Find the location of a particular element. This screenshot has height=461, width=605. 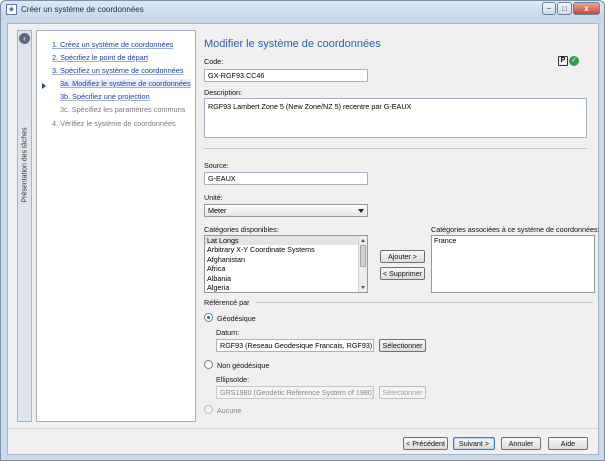

status-icons: P ✓ is located at coordinates (568, 61).